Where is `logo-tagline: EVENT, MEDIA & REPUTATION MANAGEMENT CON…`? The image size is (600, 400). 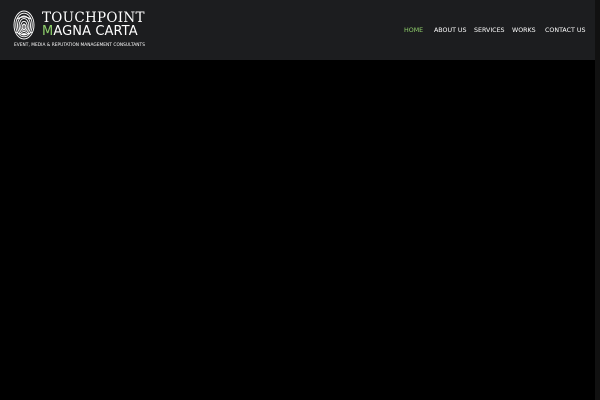 logo-tagline: EVENT, MEDIA & REPUTATION MANAGEMENT CON… is located at coordinates (80, 45).